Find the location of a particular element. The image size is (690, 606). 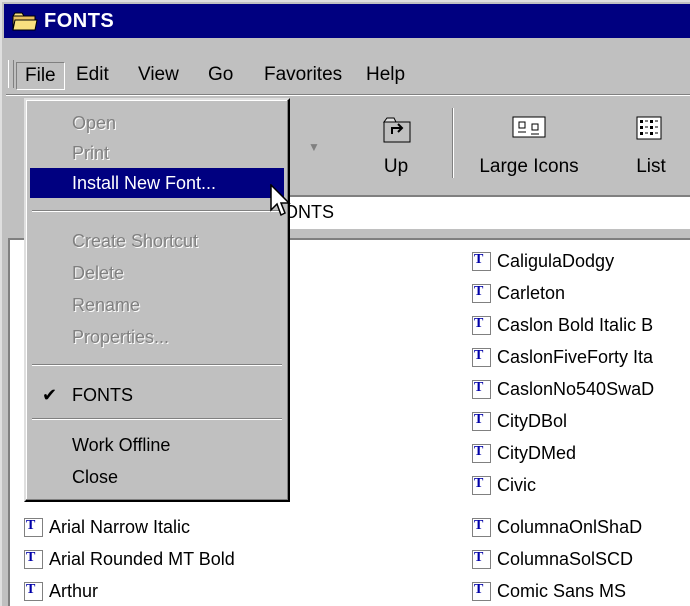

menu-go: Go is located at coordinates (220, 75).